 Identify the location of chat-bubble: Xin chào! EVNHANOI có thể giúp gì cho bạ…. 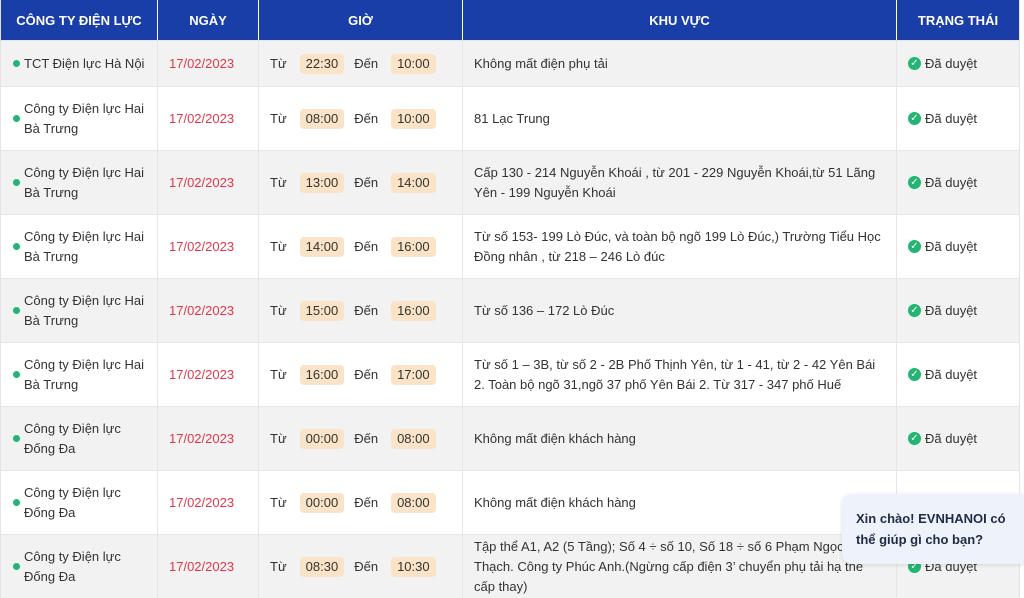
(933, 529).